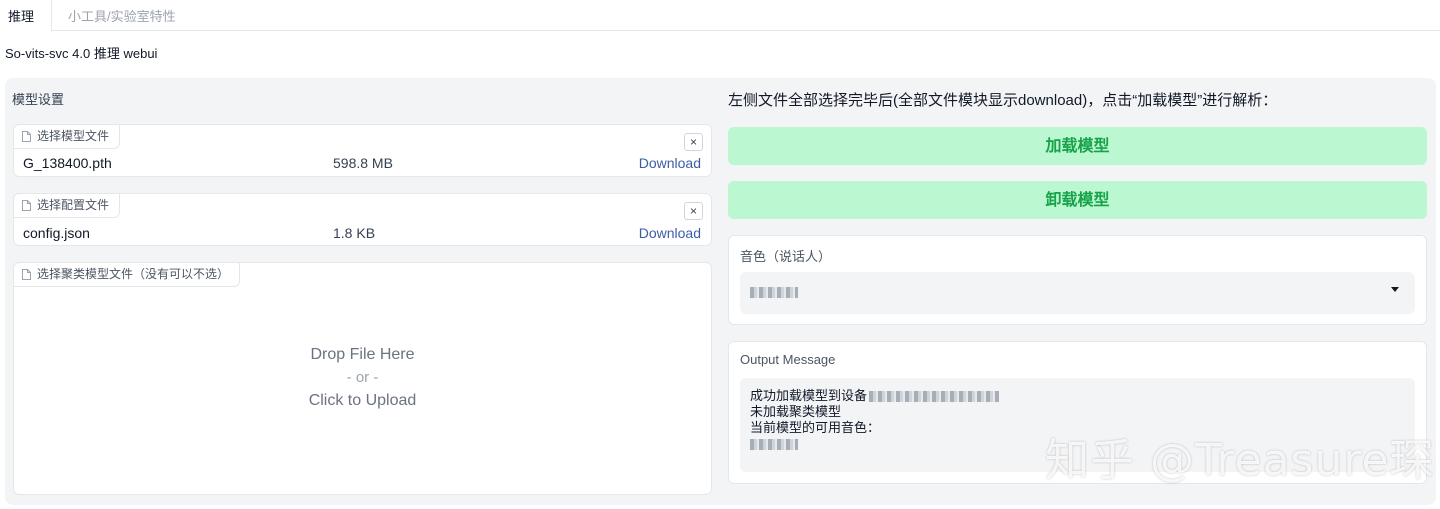 This screenshot has height=509, width=1440. I want to click on tab-tools: 小工具/实验室特性, so click(122, 15).